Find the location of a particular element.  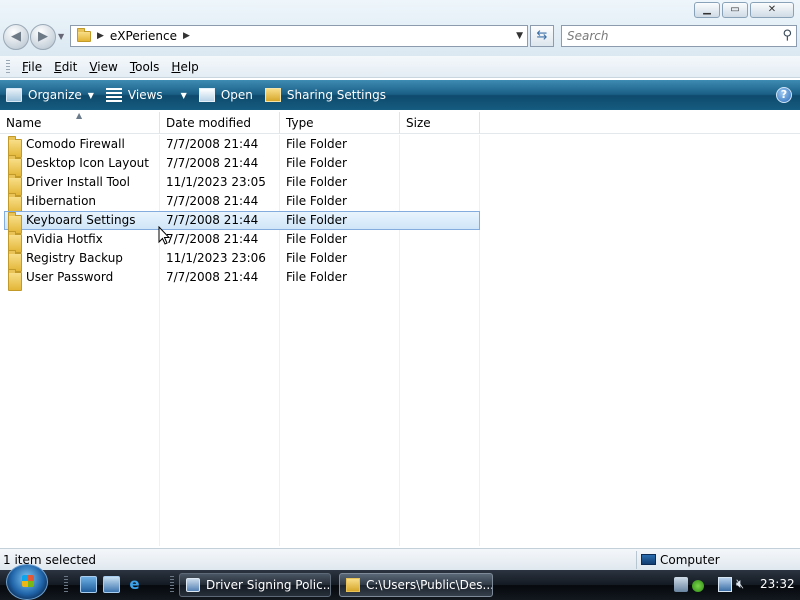

menu-edit: Edit is located at coordinates (67, 67).